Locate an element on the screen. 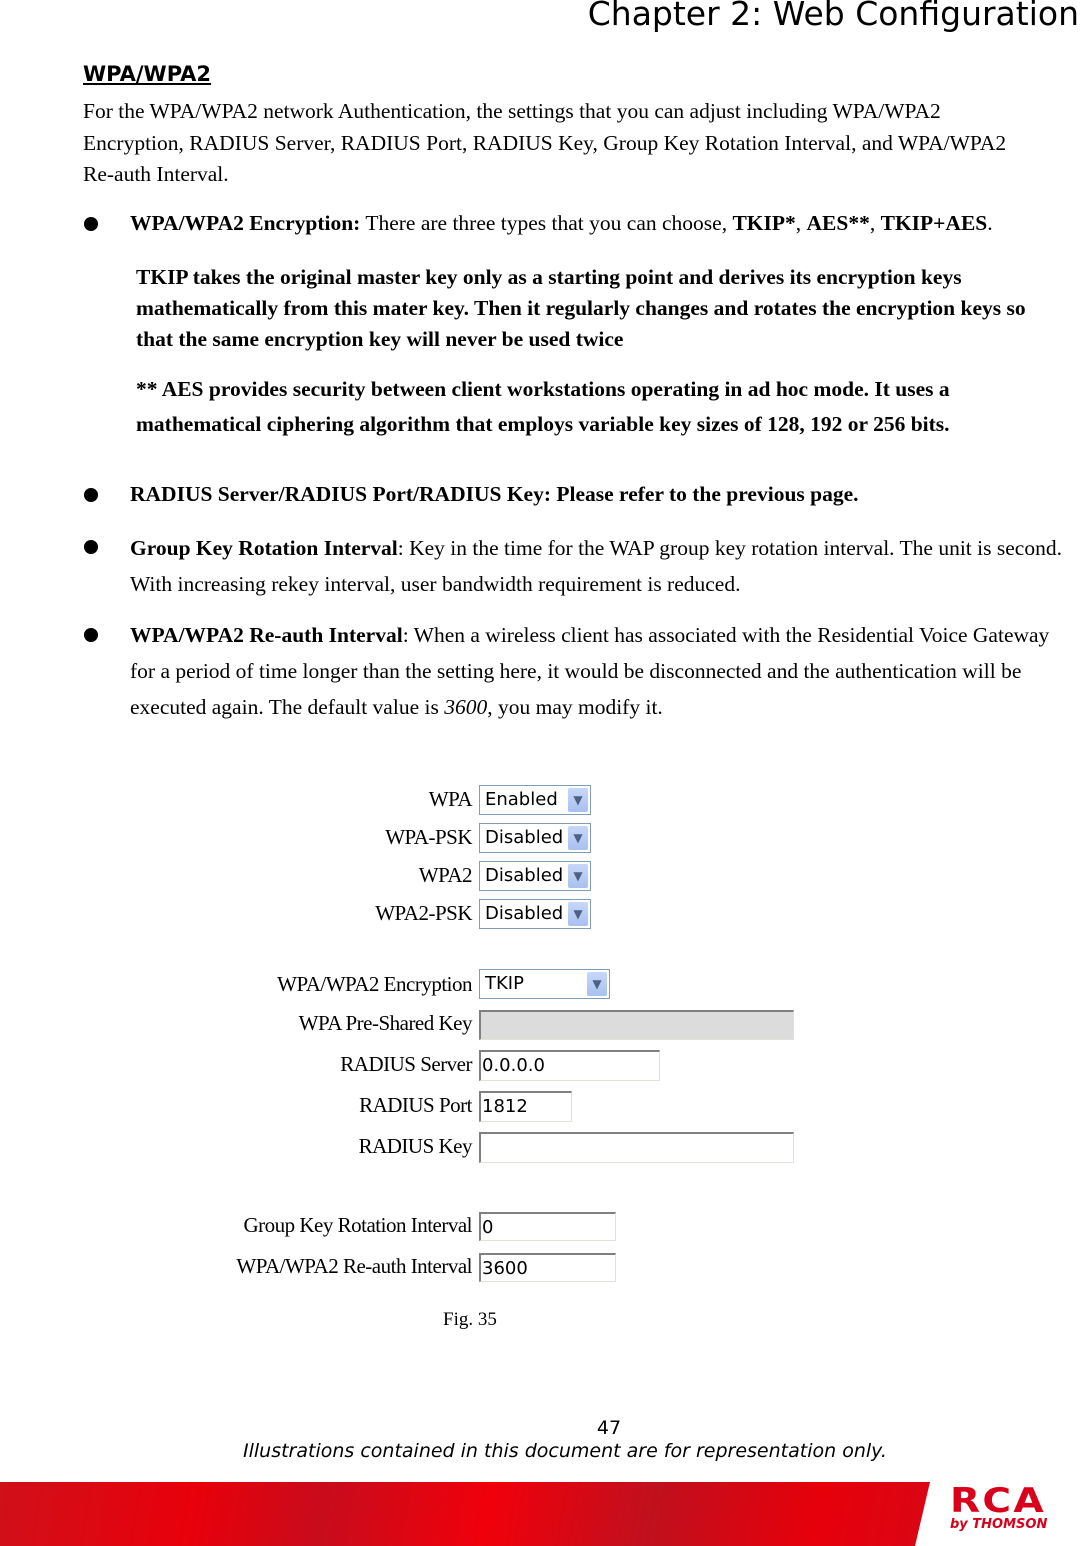  term: Group Key Rotation Interval is located at coordinates (264, 548).